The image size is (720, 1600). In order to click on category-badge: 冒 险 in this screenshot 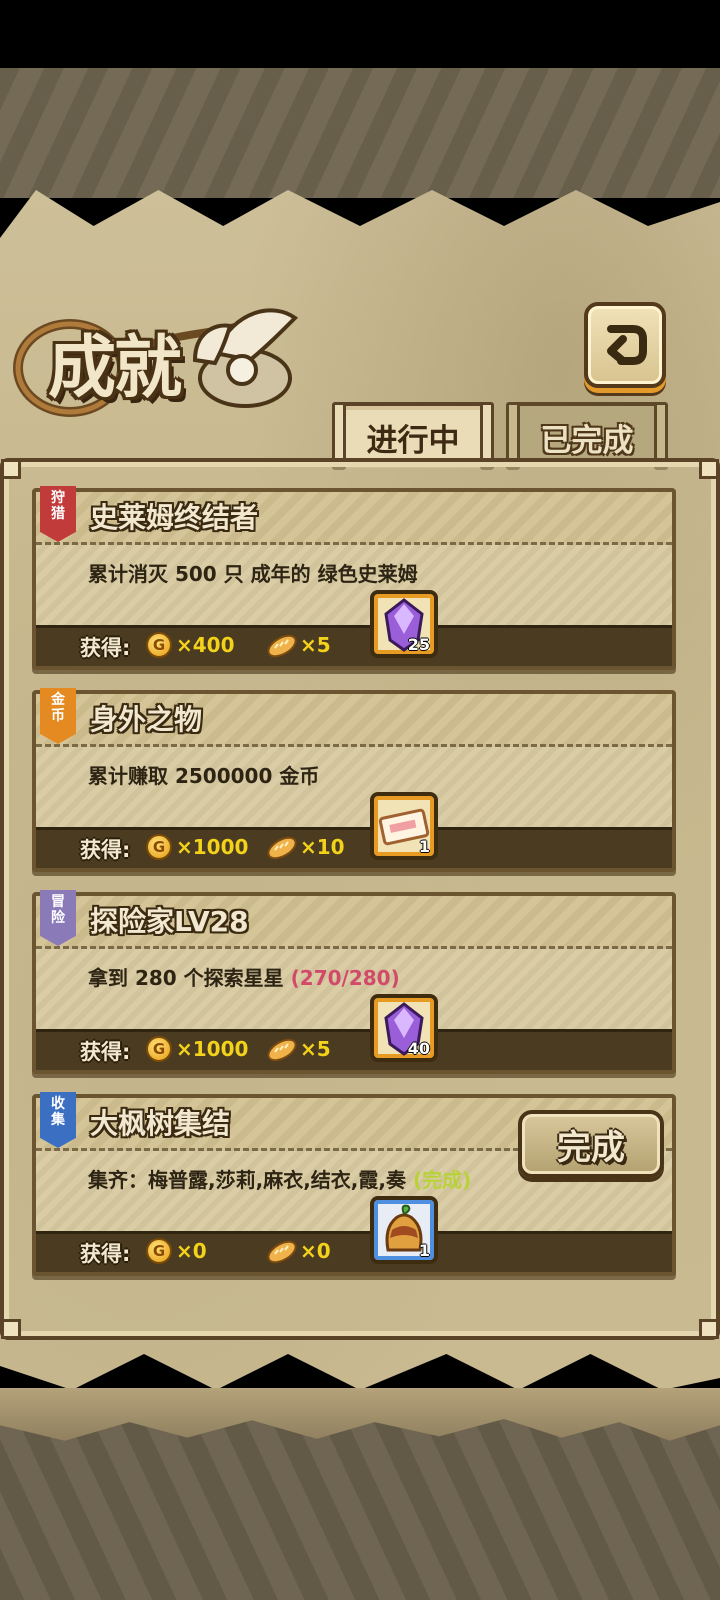, I will do `click(58, 918)`.